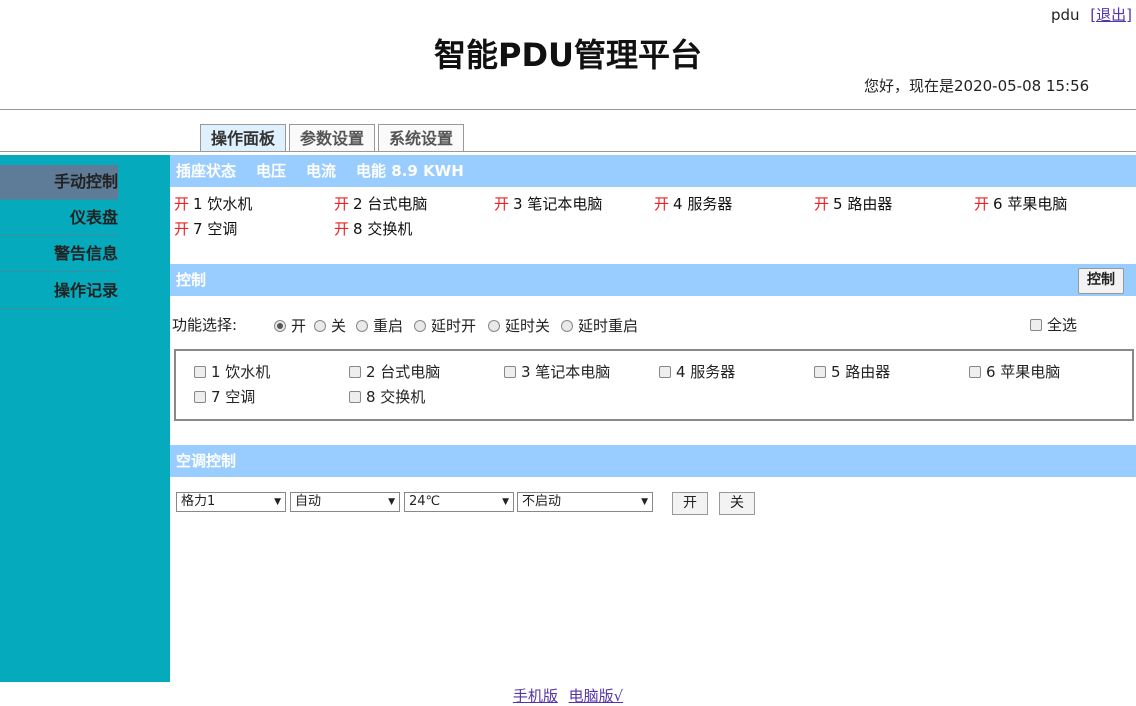  What do you see at coordinates (191, 280) in the screenshot?
I see `control-title: 控制` at bounding box center [191, 280].